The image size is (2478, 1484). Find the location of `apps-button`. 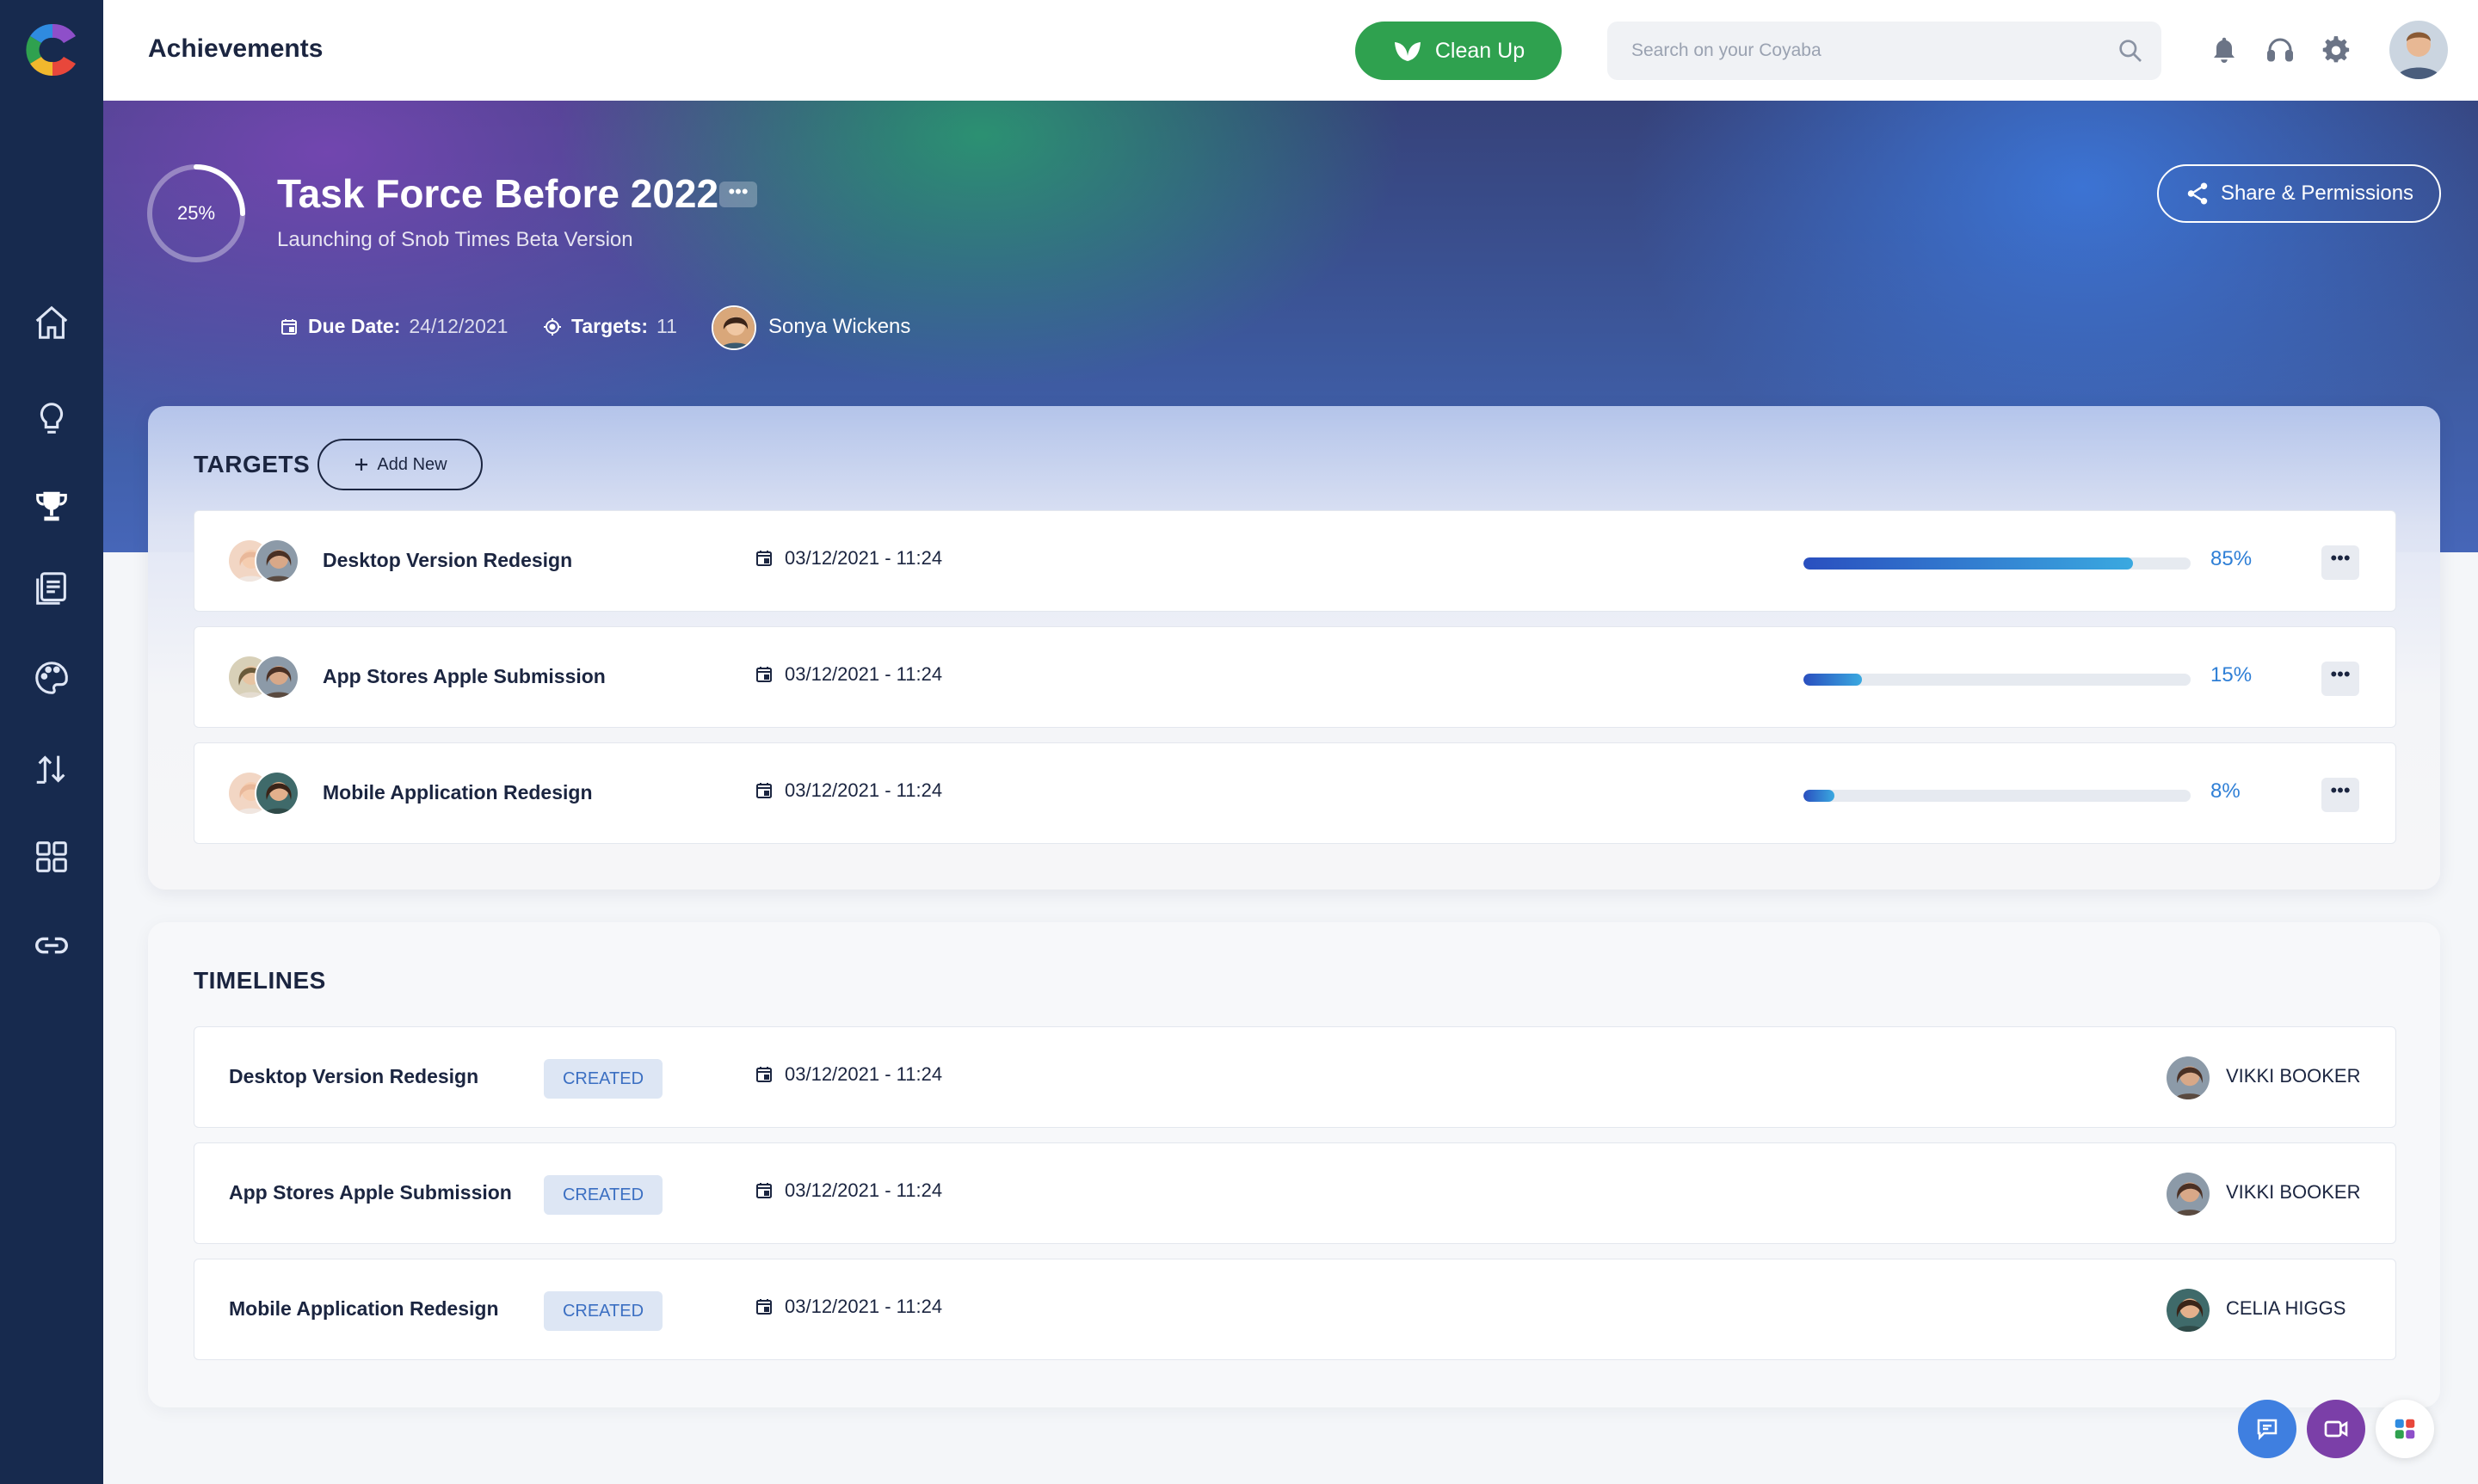

apps-button is located at coordinates (2405, 1429).